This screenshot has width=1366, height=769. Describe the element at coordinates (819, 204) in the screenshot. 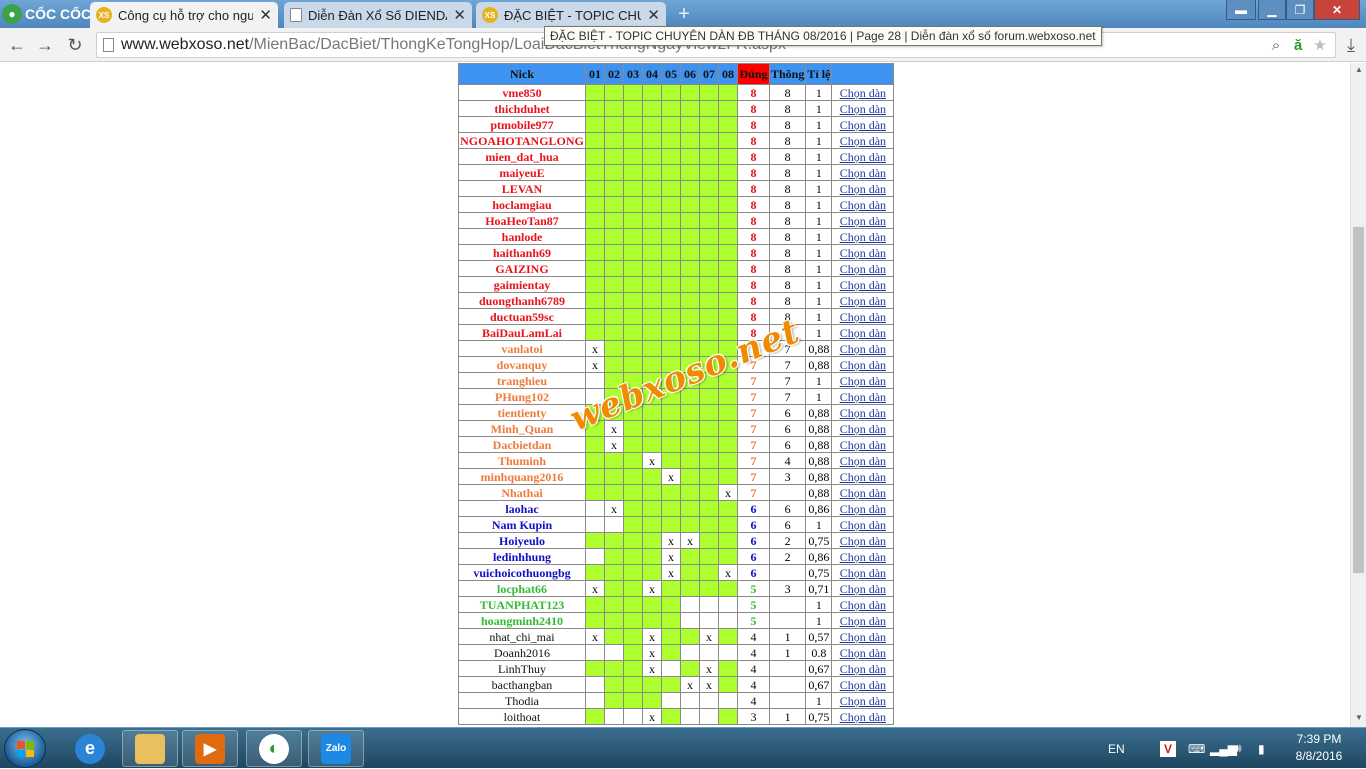

I see `tile-cell: 1` at that location.